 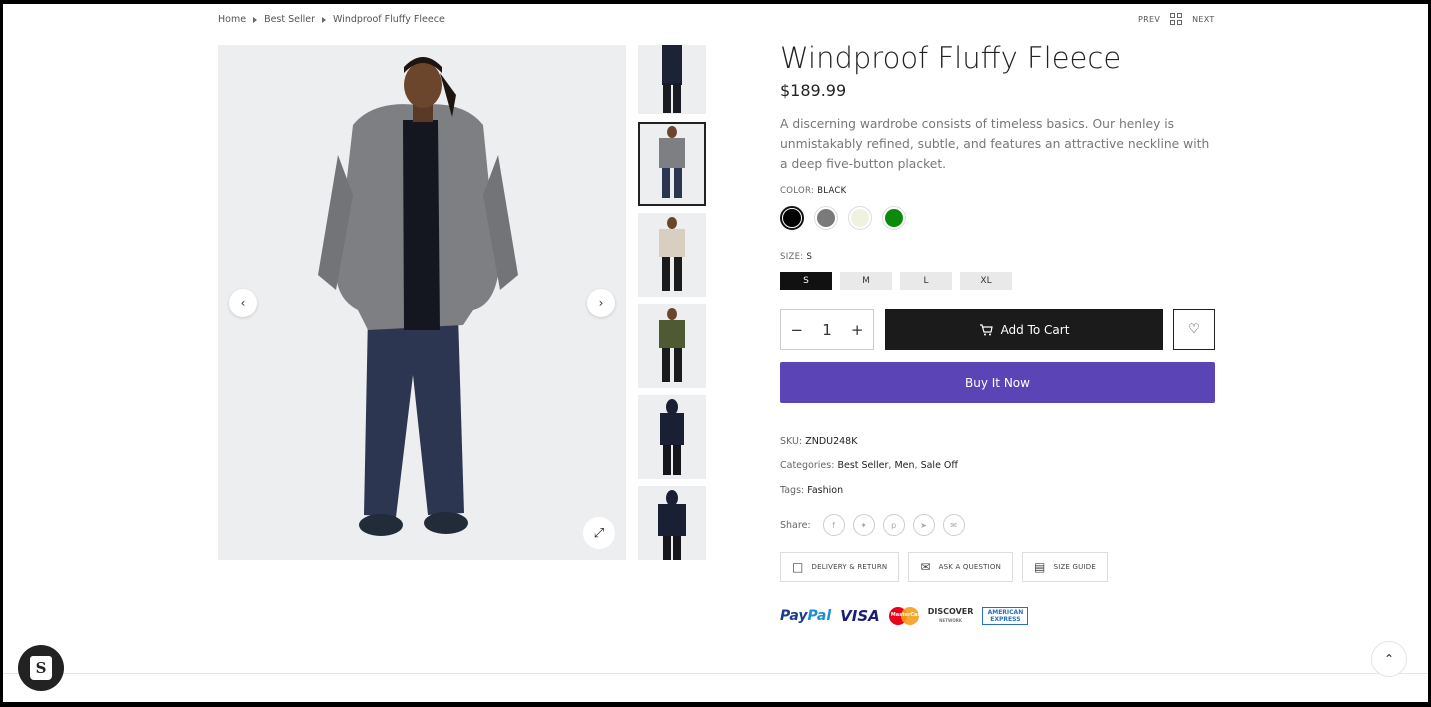 I want to click on swatch-grey, so click(x=826, y=218).